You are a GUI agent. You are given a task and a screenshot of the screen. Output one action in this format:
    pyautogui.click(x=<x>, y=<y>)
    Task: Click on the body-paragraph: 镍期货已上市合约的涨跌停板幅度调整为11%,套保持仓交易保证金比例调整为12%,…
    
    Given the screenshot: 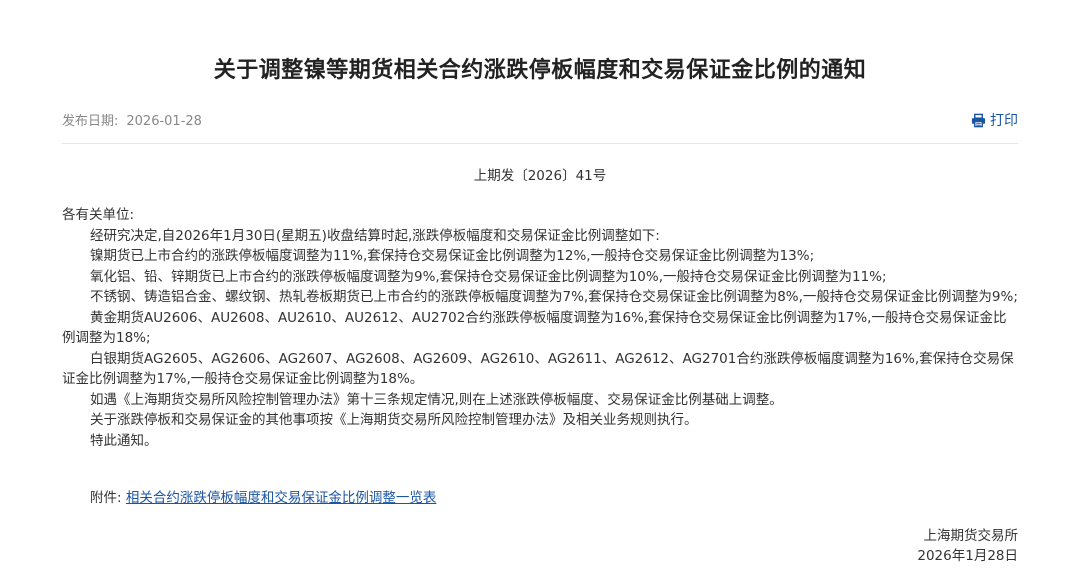 What is the action you would take?
    pyautogui.click(x=452, y=256)
    